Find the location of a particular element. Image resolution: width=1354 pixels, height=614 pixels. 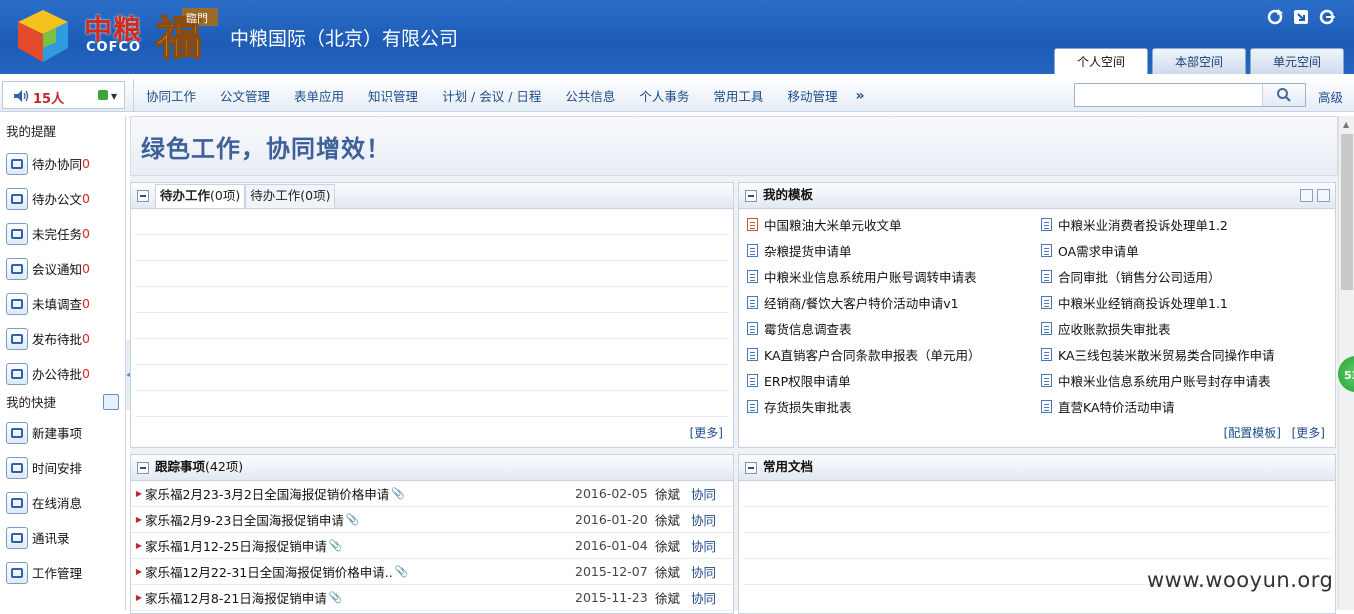

configure-templates-link: [配置模板] is located at coordinates (1252, 432).